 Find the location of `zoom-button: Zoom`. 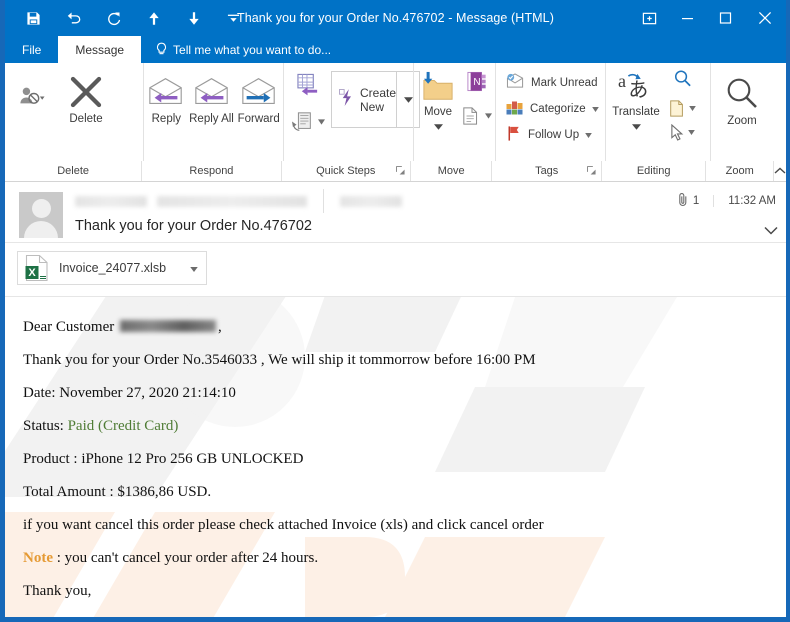

zoom-button: Zoom is located at coordinates (742, 95).